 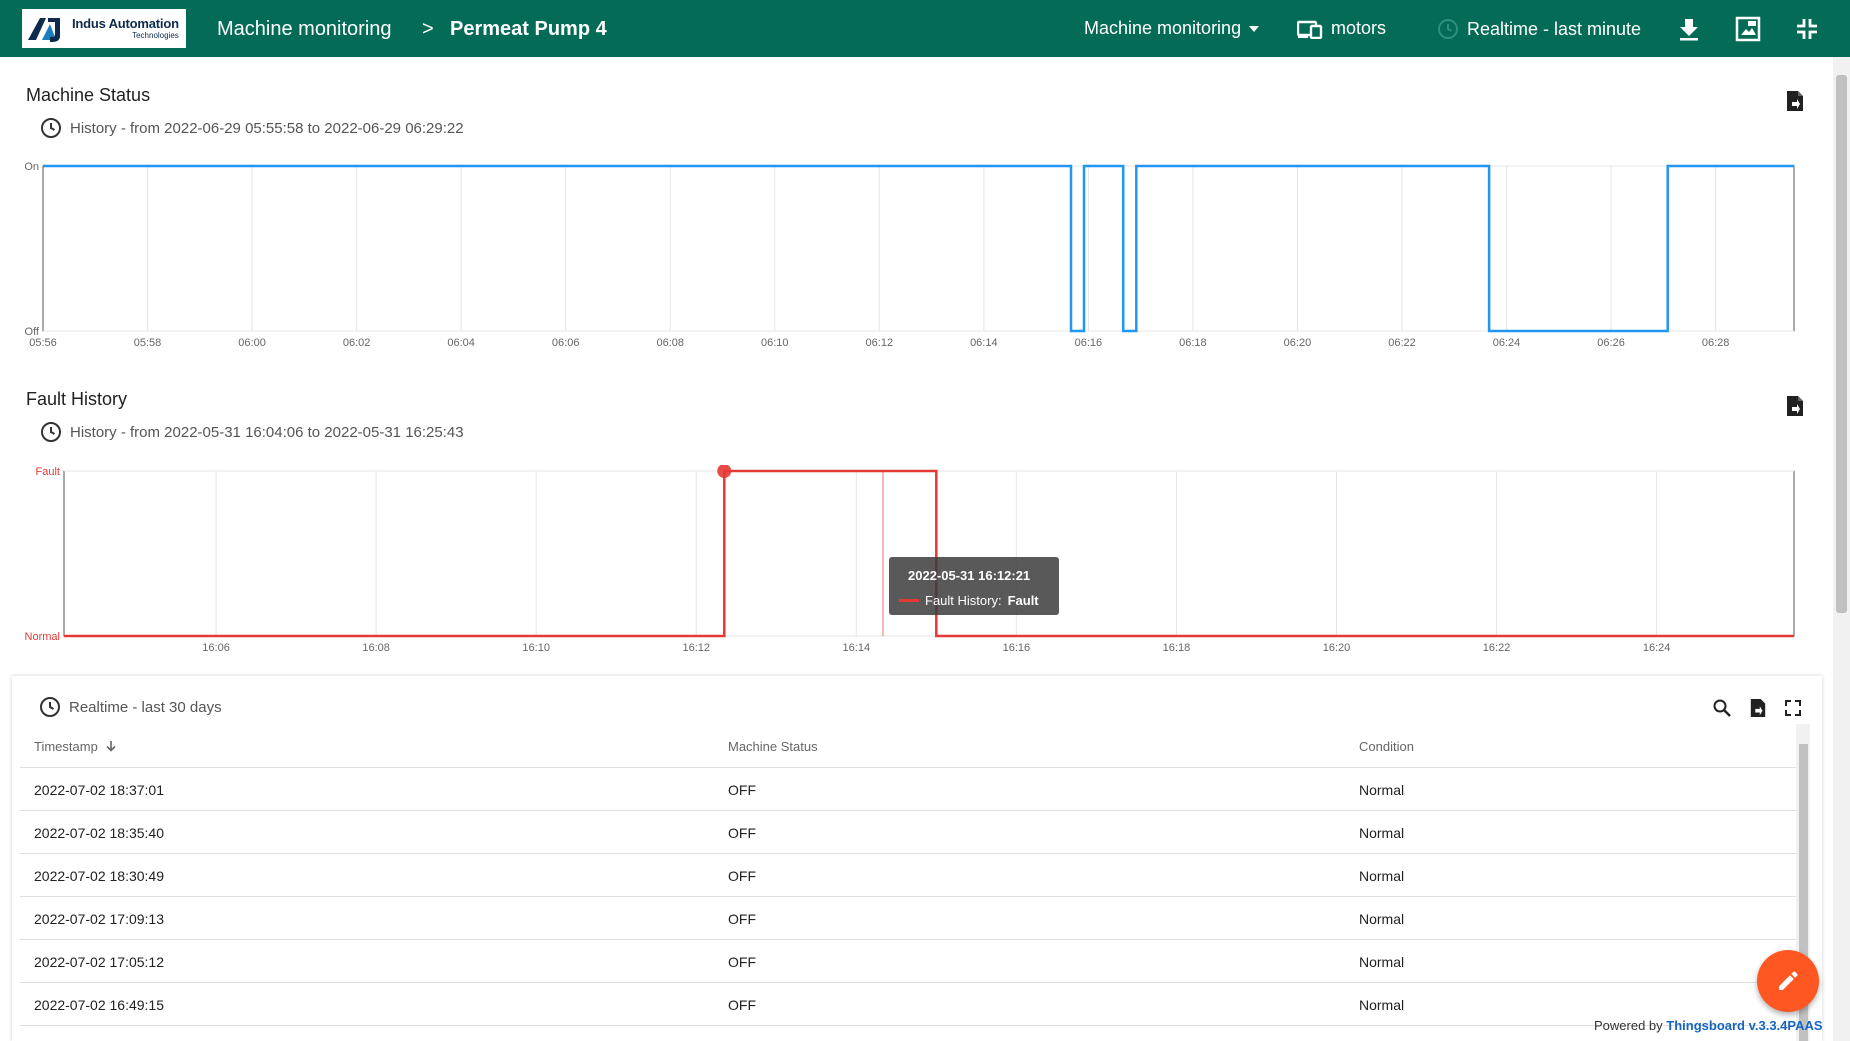 I want to click on tooltip-swatch, so click(x=909, y=600).